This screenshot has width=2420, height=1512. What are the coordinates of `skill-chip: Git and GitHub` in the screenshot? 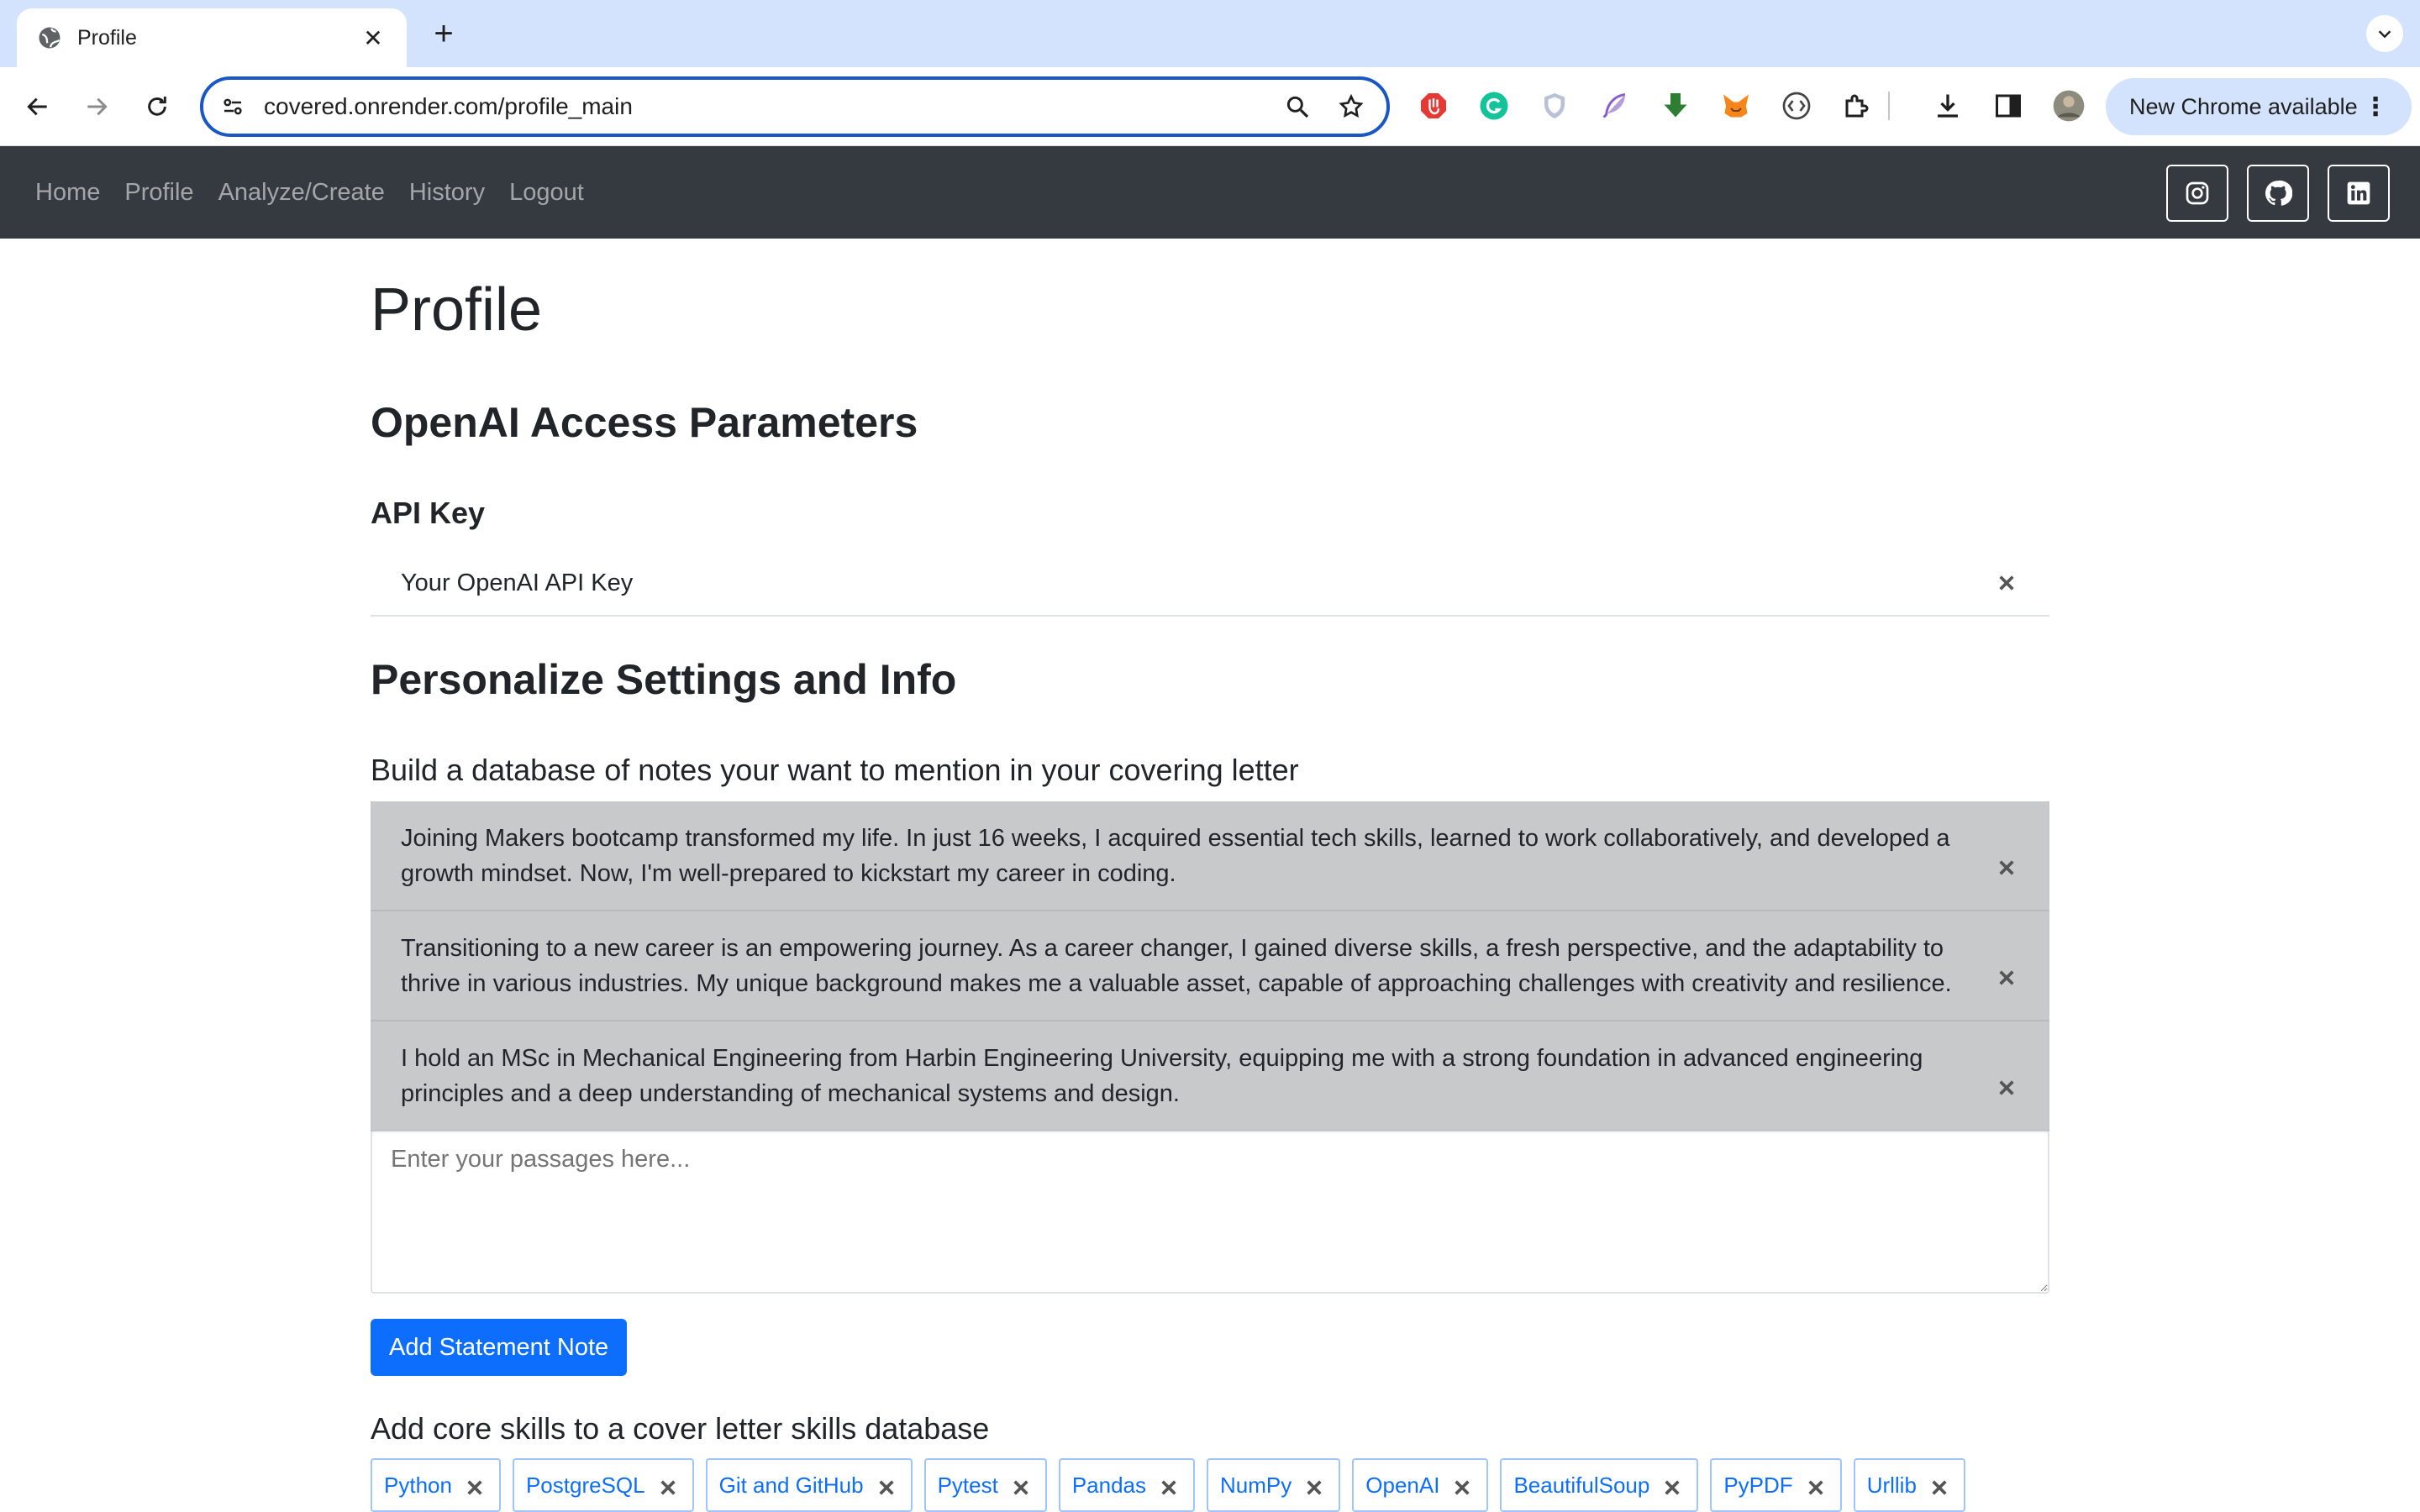 It's located at (809, 1485).